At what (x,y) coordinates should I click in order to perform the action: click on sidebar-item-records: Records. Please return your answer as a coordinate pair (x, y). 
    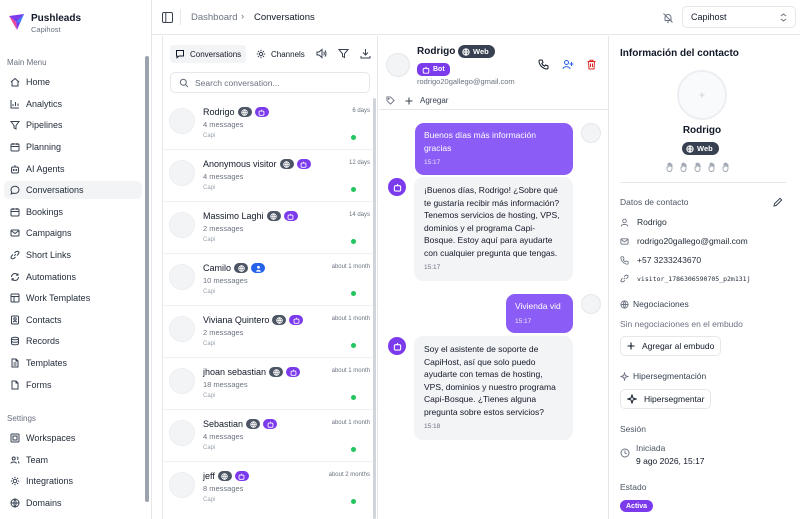
    Looking at the image, I should click on (73, 341).